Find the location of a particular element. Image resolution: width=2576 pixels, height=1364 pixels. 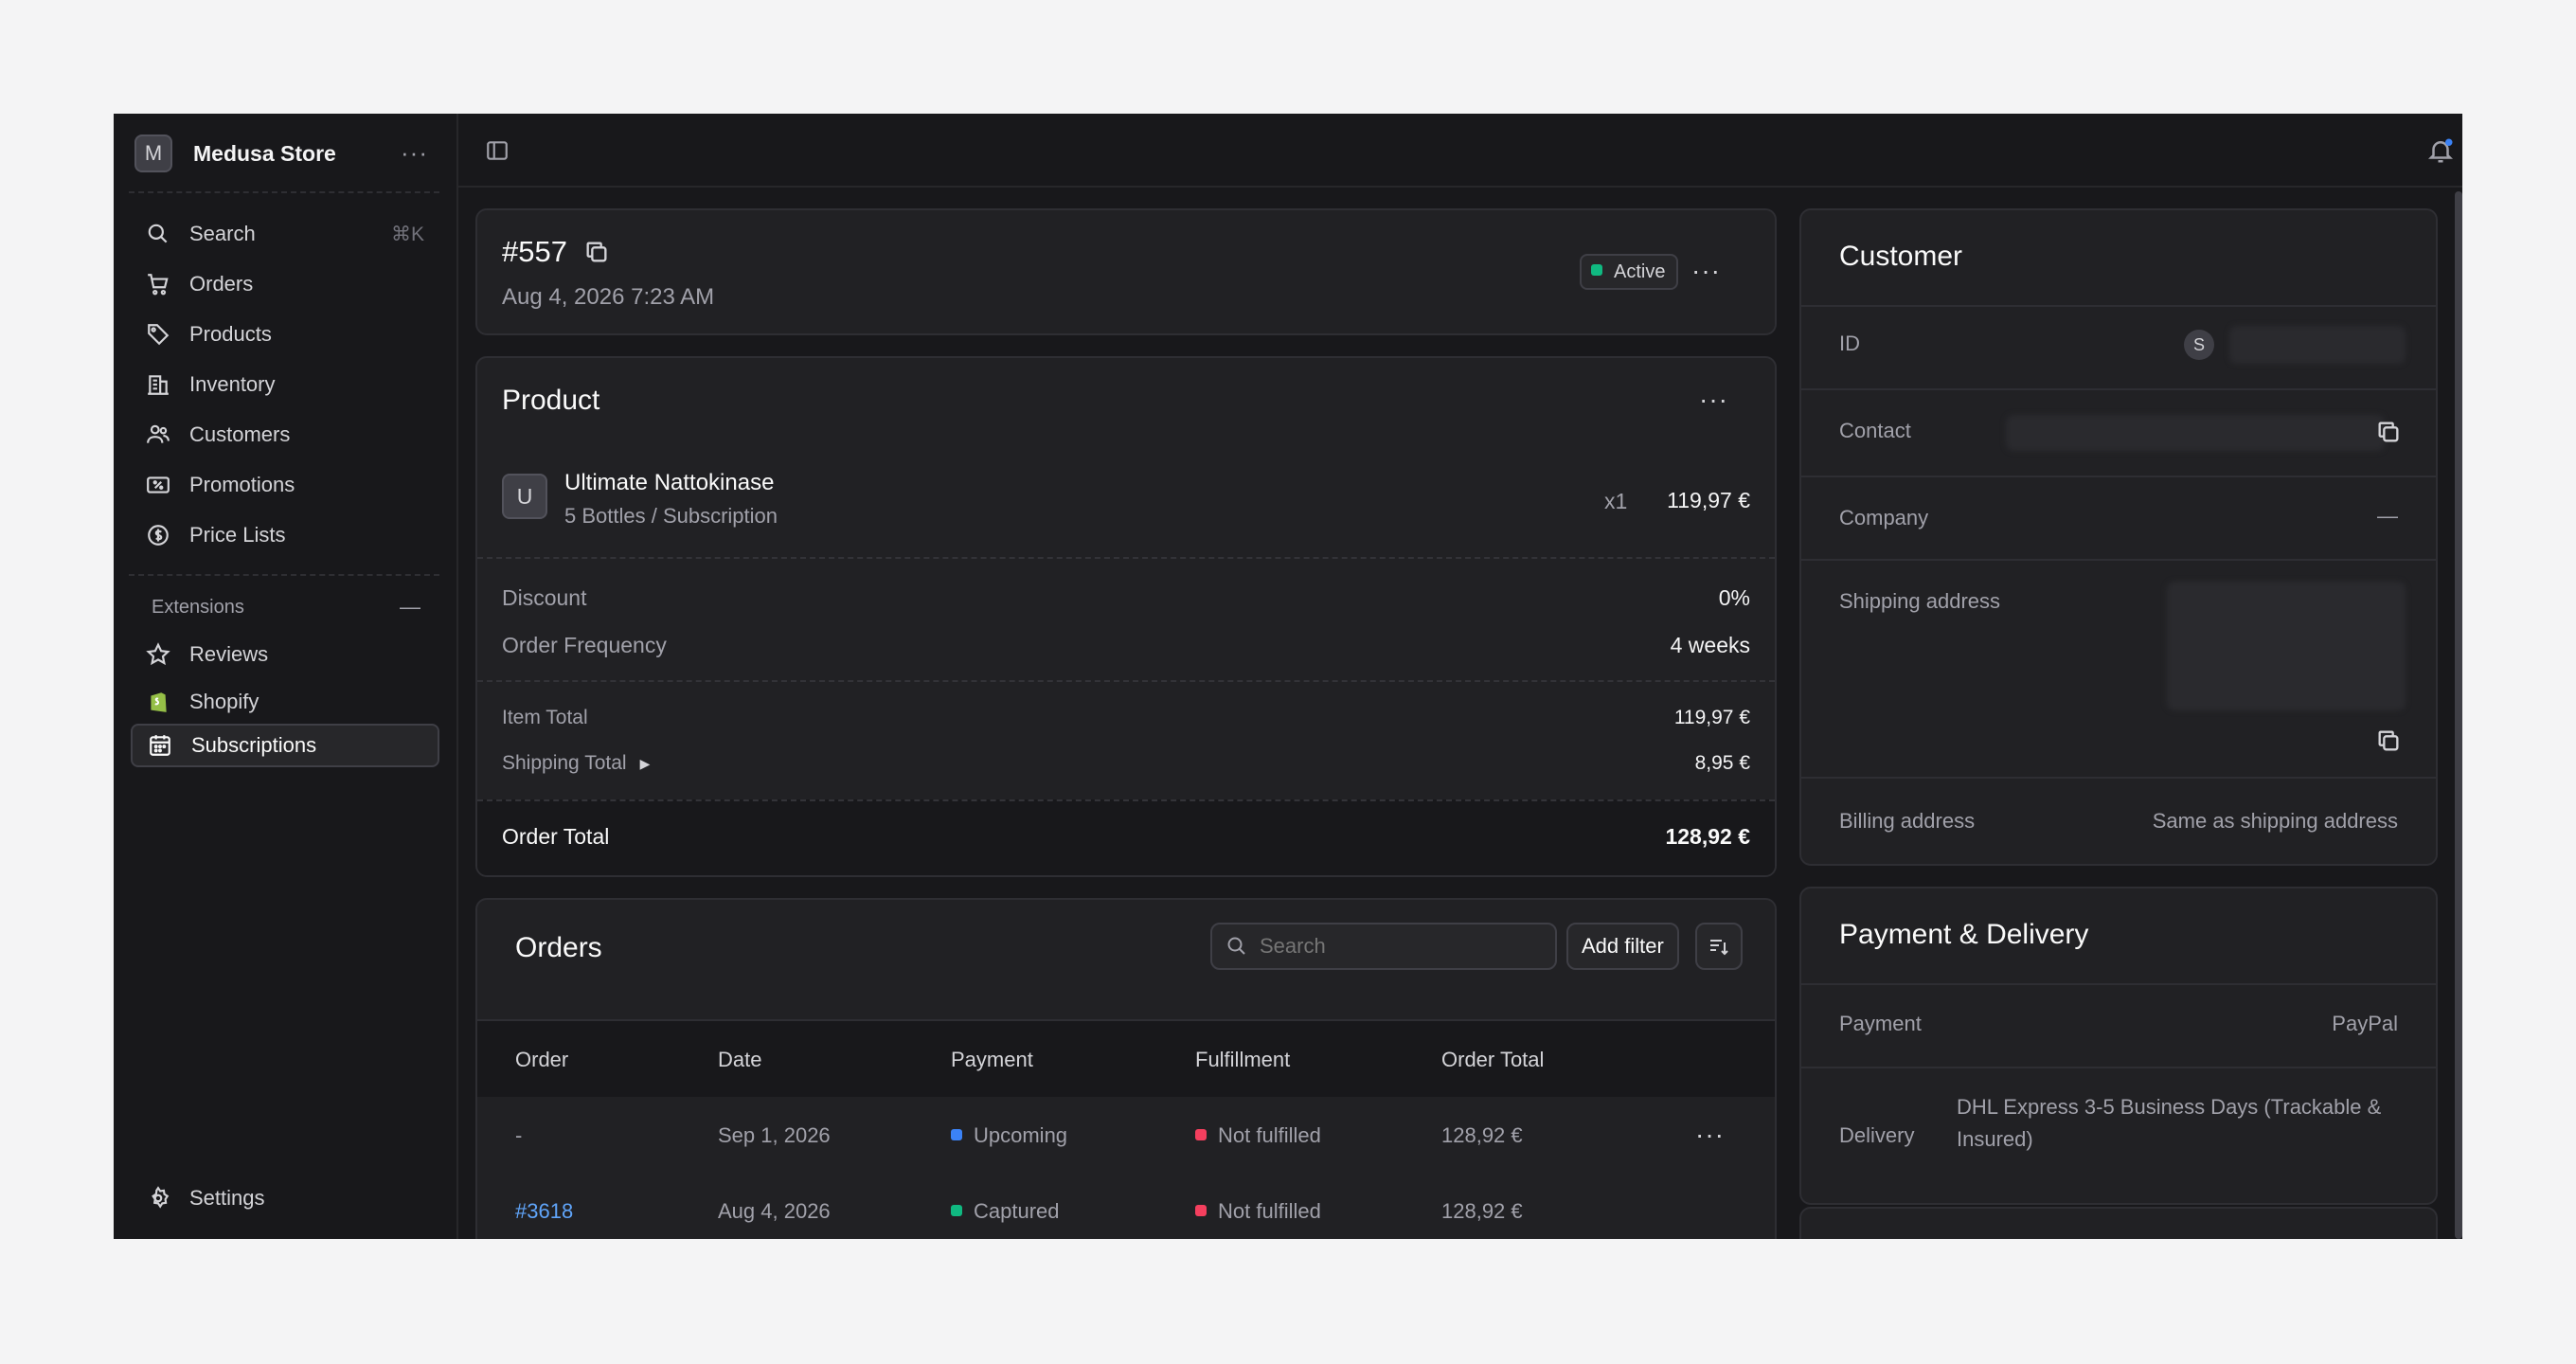

order-cell: - is located at coordinates (519, 1135).